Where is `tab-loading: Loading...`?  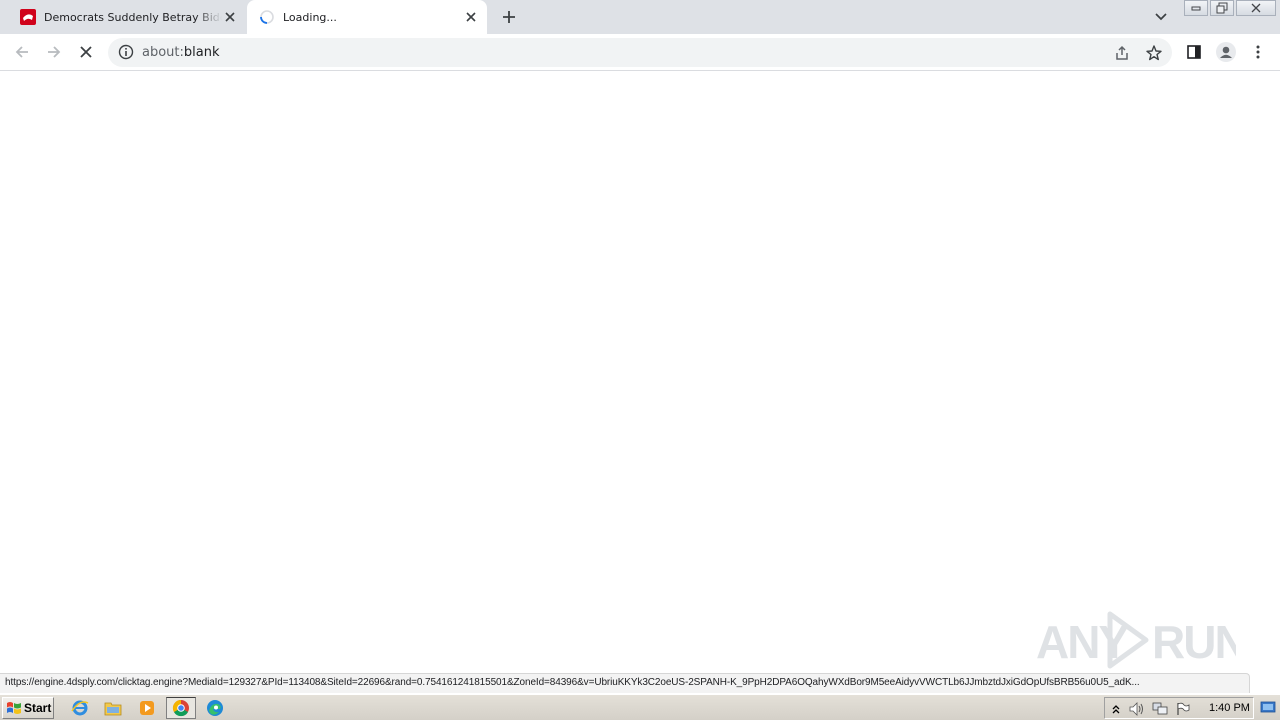
tab-loading: Loading... is located at coordinates (367, 17).